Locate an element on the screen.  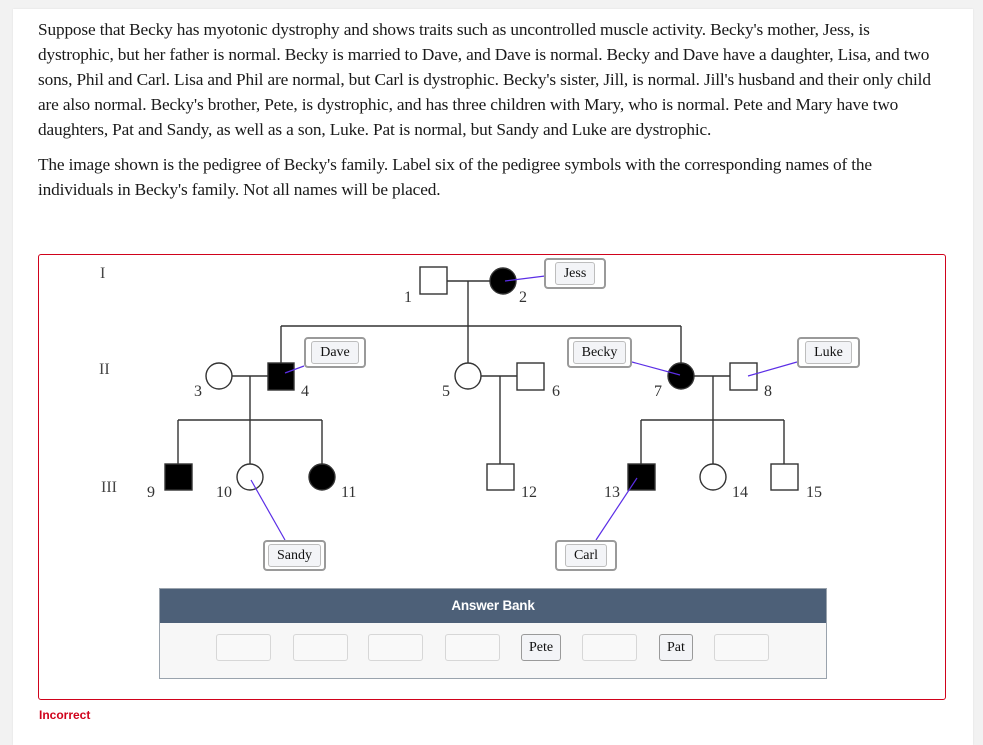
placed-label-carl: Carl is located at coordinates (586, 555).